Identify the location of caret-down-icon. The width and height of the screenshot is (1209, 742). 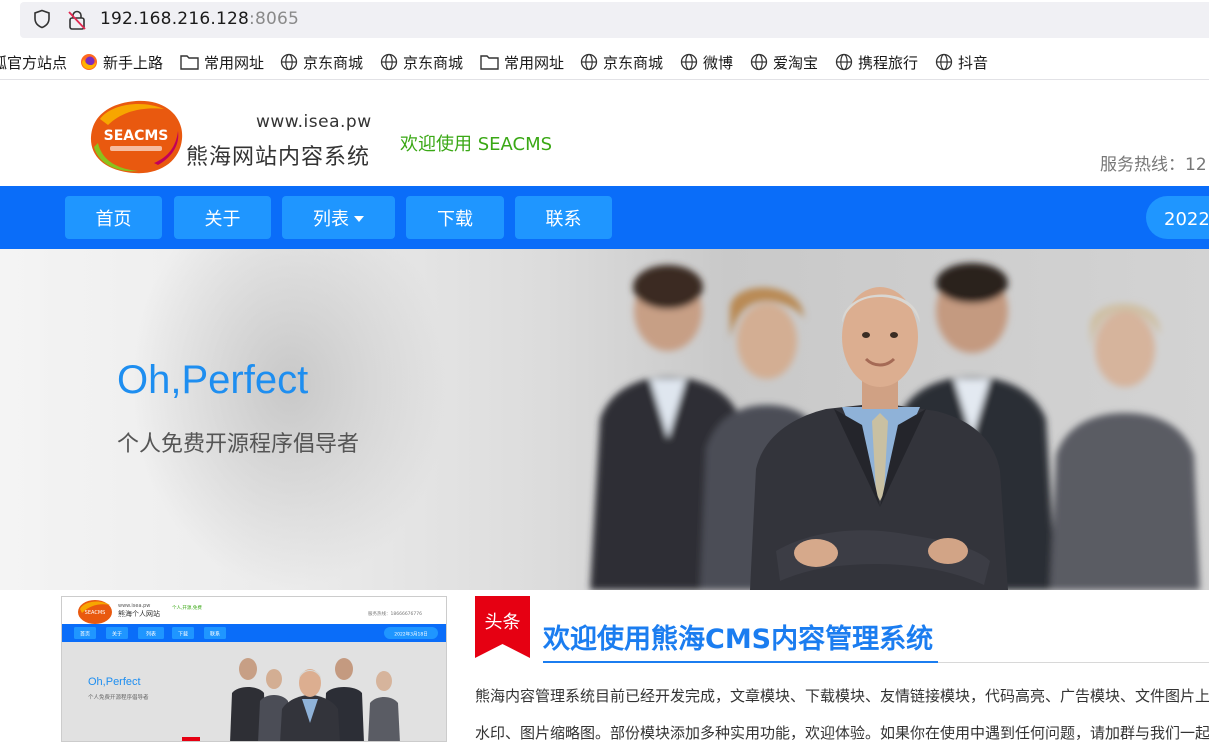
(359, 218).